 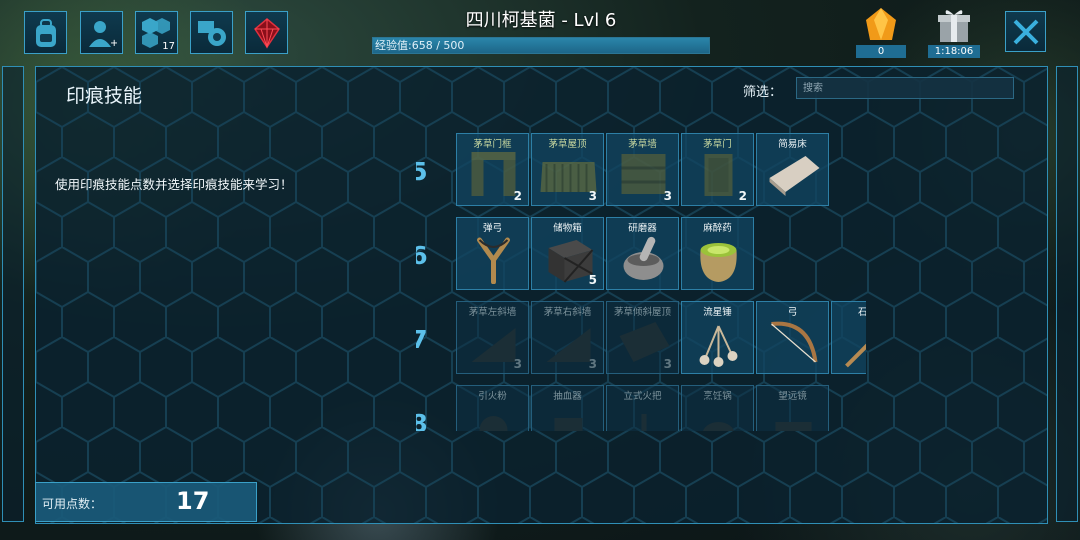 What do you see at coordinates (567, 253) in the screenshot?
I see `engram-slot: 储物箱 5` at bounding box center [567, 253].